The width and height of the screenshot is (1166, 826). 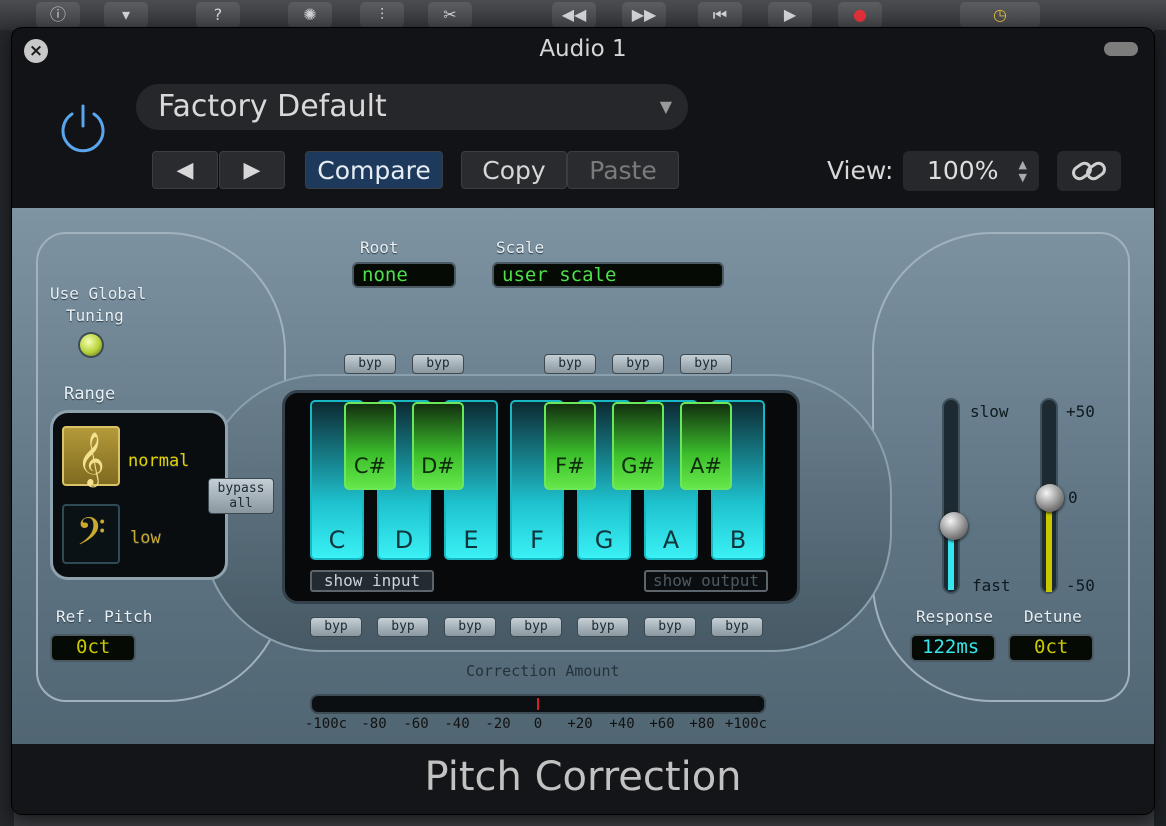 I want to click on scale-display: user scale, so click(x=608, y=275).